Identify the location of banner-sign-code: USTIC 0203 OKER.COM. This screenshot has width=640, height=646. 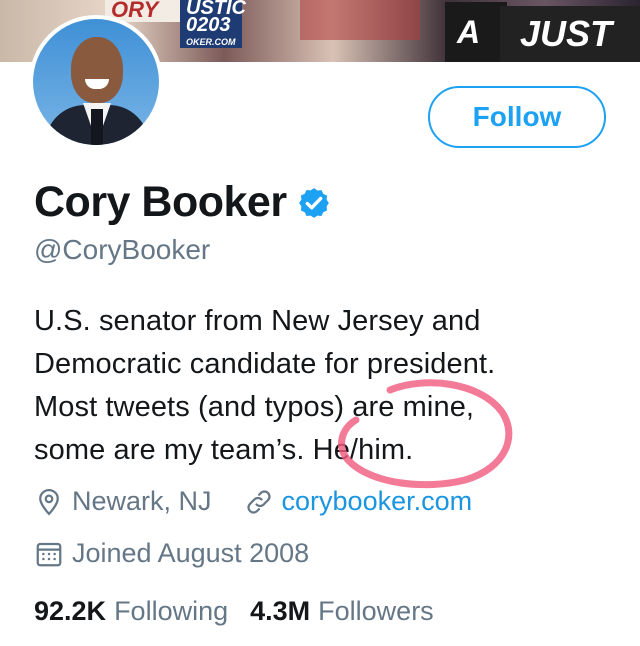
(213, 24).